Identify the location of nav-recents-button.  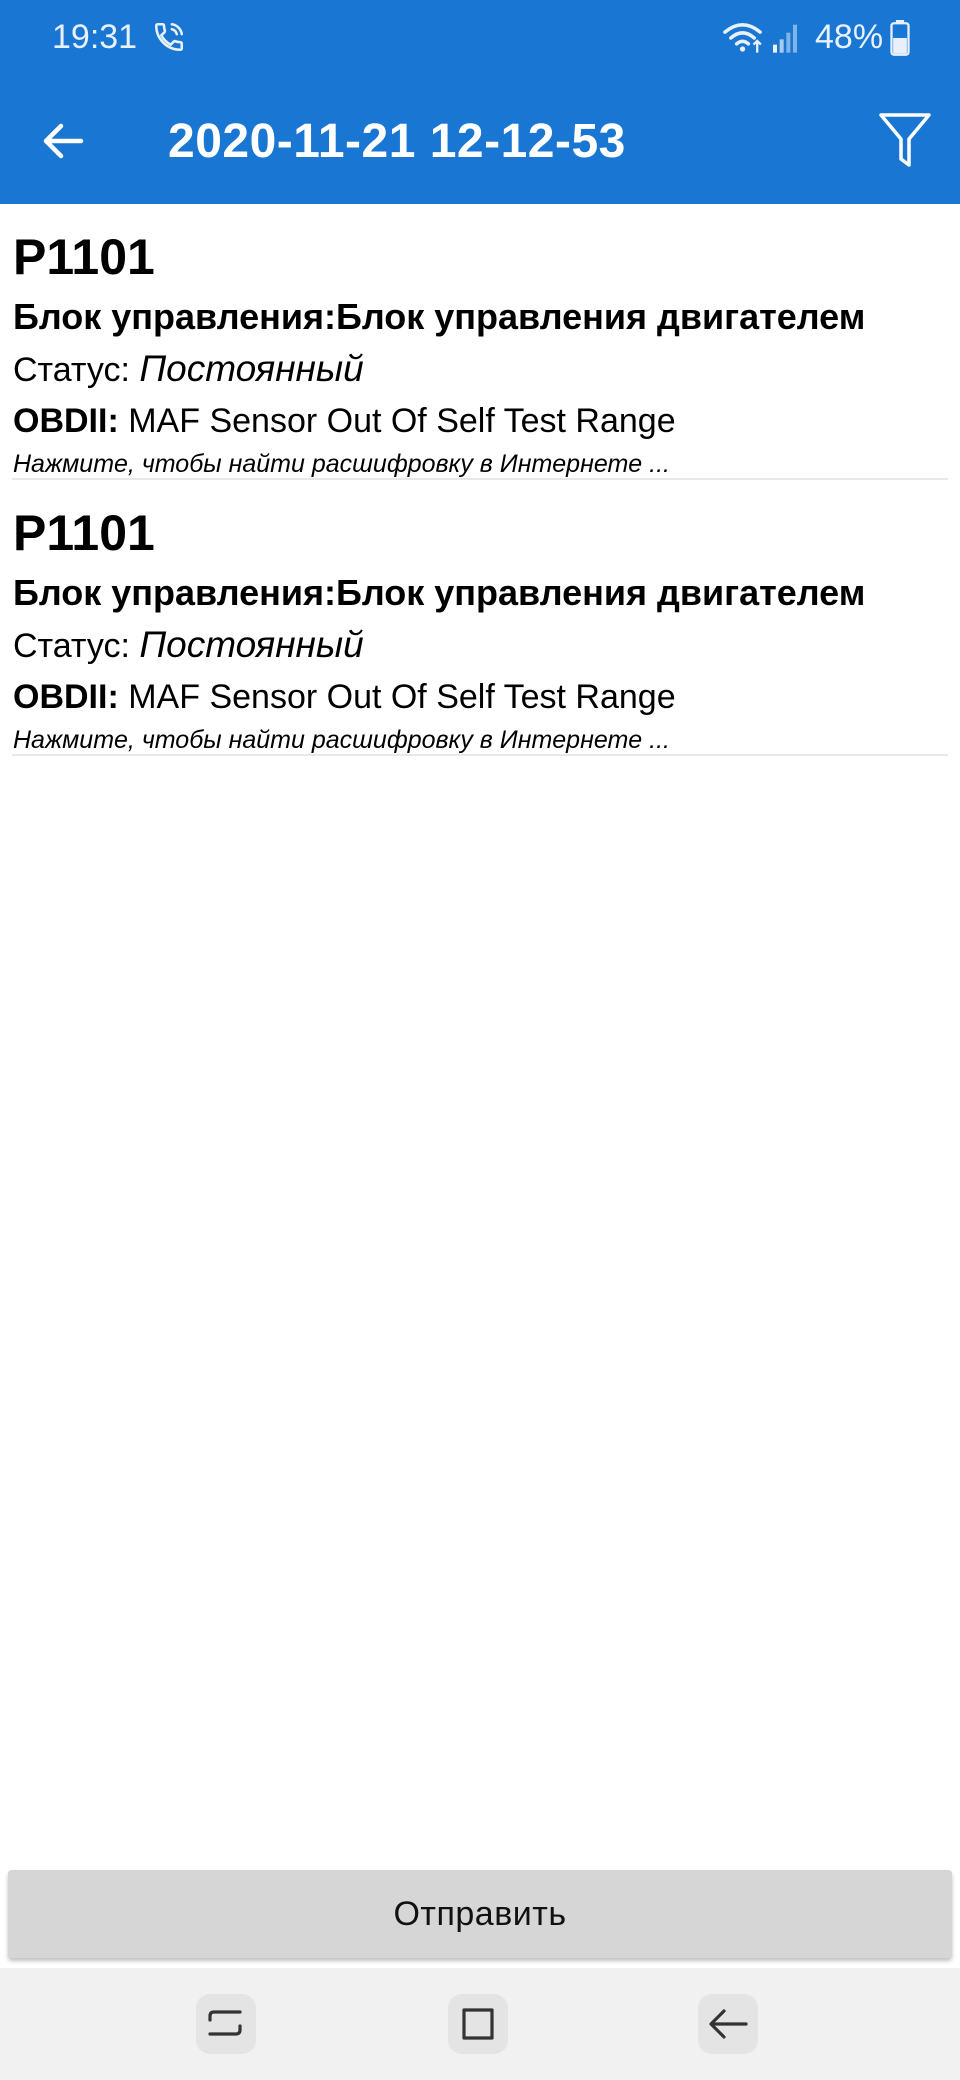
(226, 2024).